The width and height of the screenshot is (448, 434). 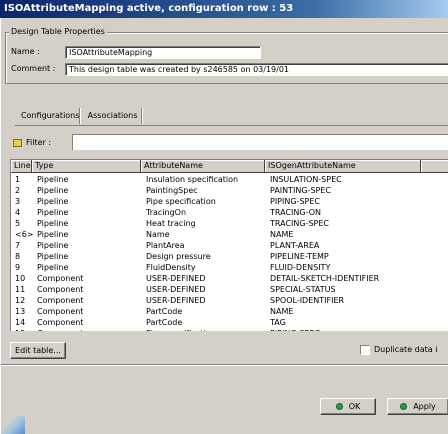 What do you see at coordinates (20, 311) in the screenshot?
I see `table-cell: 13` at bounding box center [20, 311].